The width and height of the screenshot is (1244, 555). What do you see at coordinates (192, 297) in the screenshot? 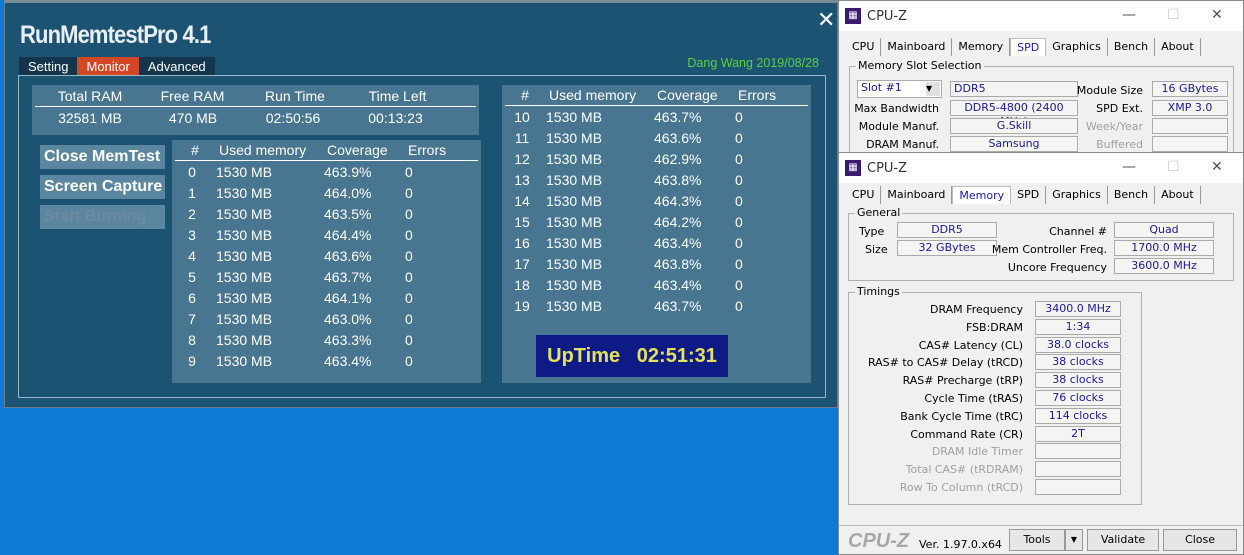
I see `thread-index: 6` at bounding box center [192, 297].